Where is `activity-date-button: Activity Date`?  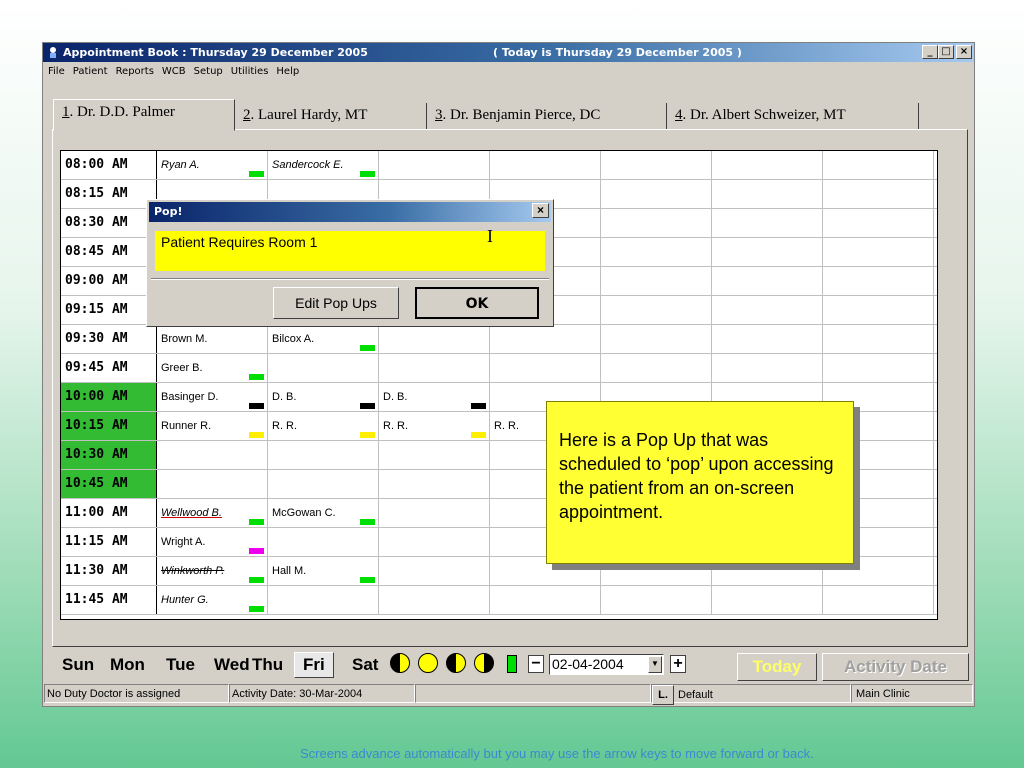 activity-date-button: Activity Date is located at coordinates (895, 667).